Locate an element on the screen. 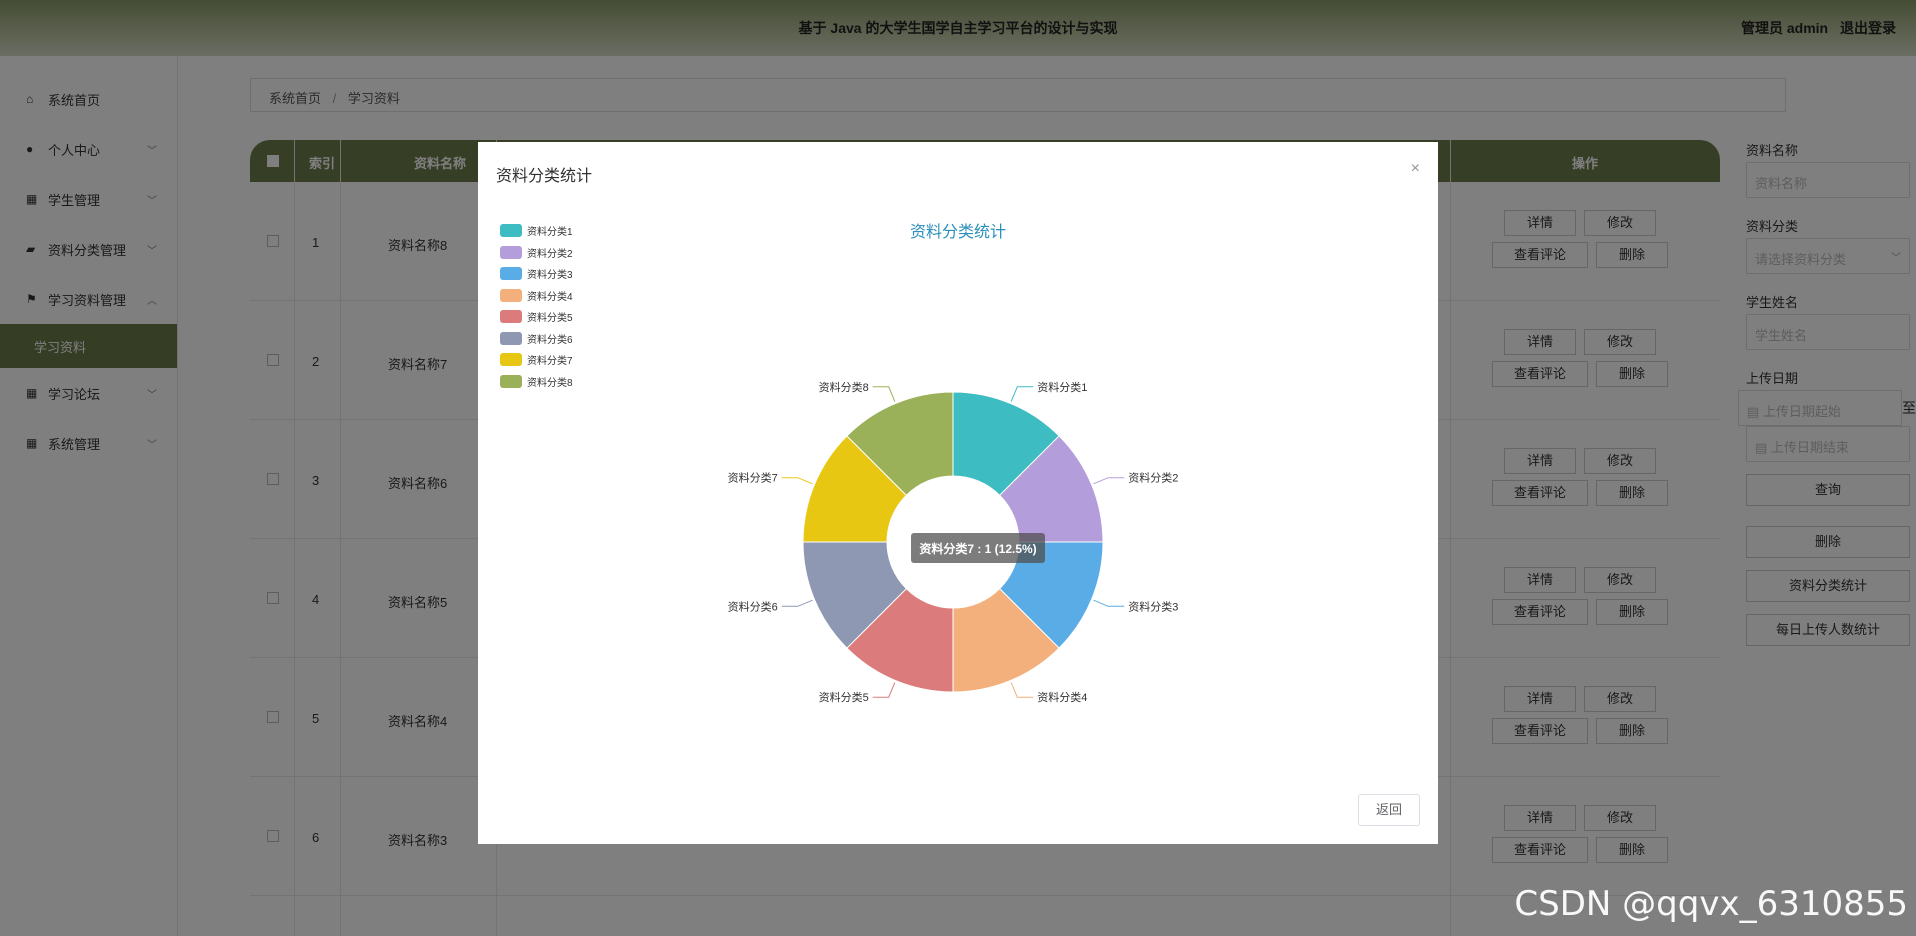 This screenshot has height=936, width=1916. slice-label: 资料分类1 is located at coordinates (1062, 387).